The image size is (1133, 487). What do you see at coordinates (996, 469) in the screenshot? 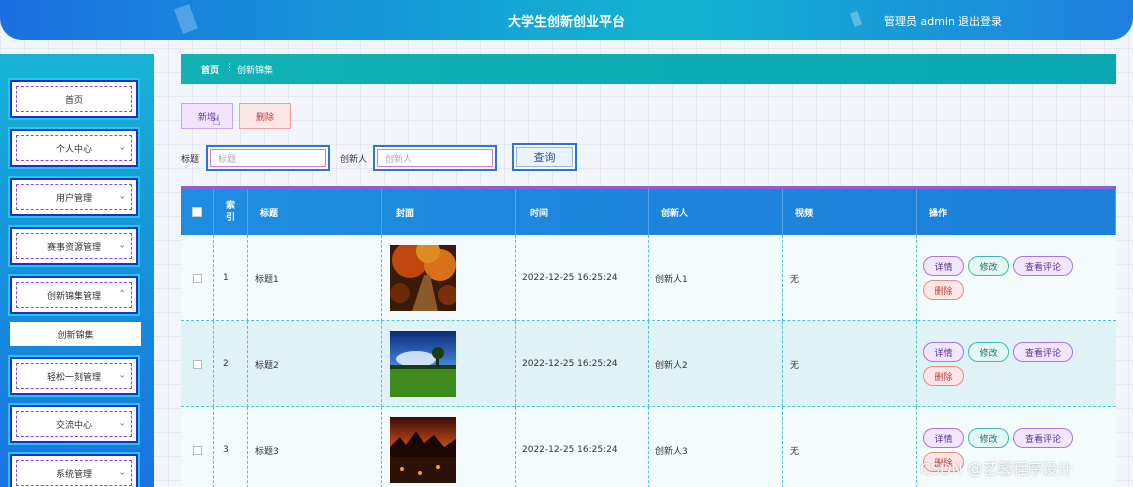
I see `watermark: CSDN @艺馨程序设计` at bounding box center [996, 469].